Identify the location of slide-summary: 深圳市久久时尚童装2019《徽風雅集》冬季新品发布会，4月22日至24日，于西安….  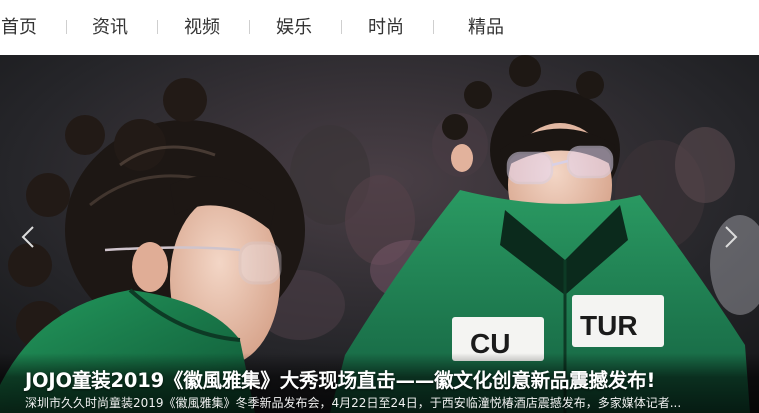
(353, 403).